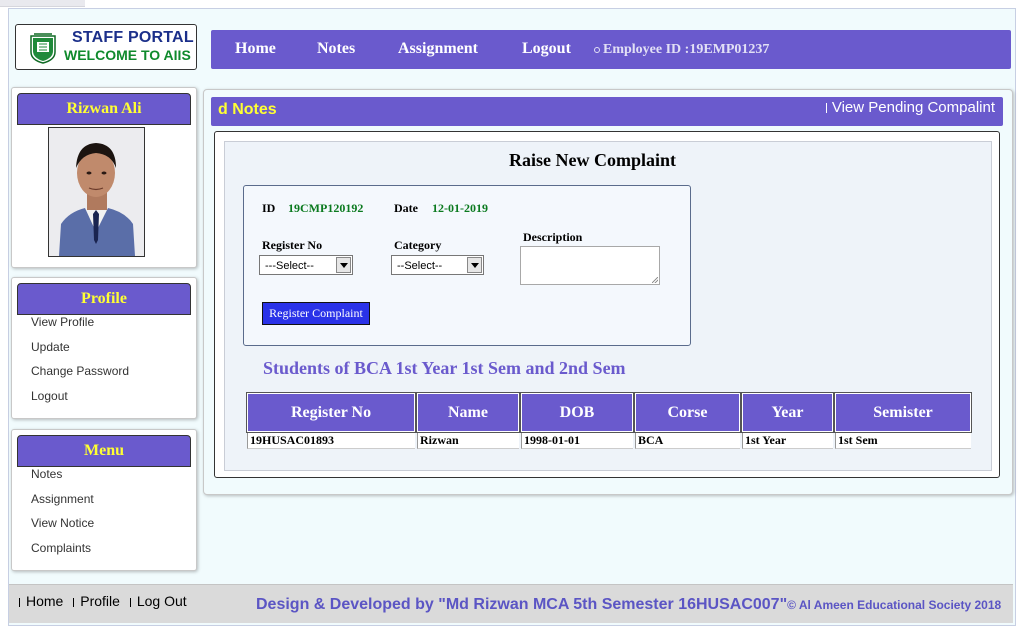  Describe the element at coordinates (80, 402) in the screenshot. I see `profile-logout-link: Logout` at that location.